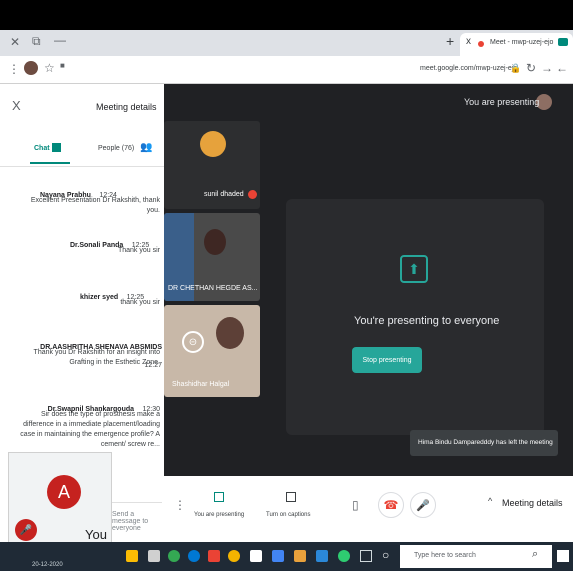 The image size is (573, 571). What do you see at coordinates (36, 41) in the screenshot?
I see `restore-window-icon: ⧉` at bounding box center [36, 41].